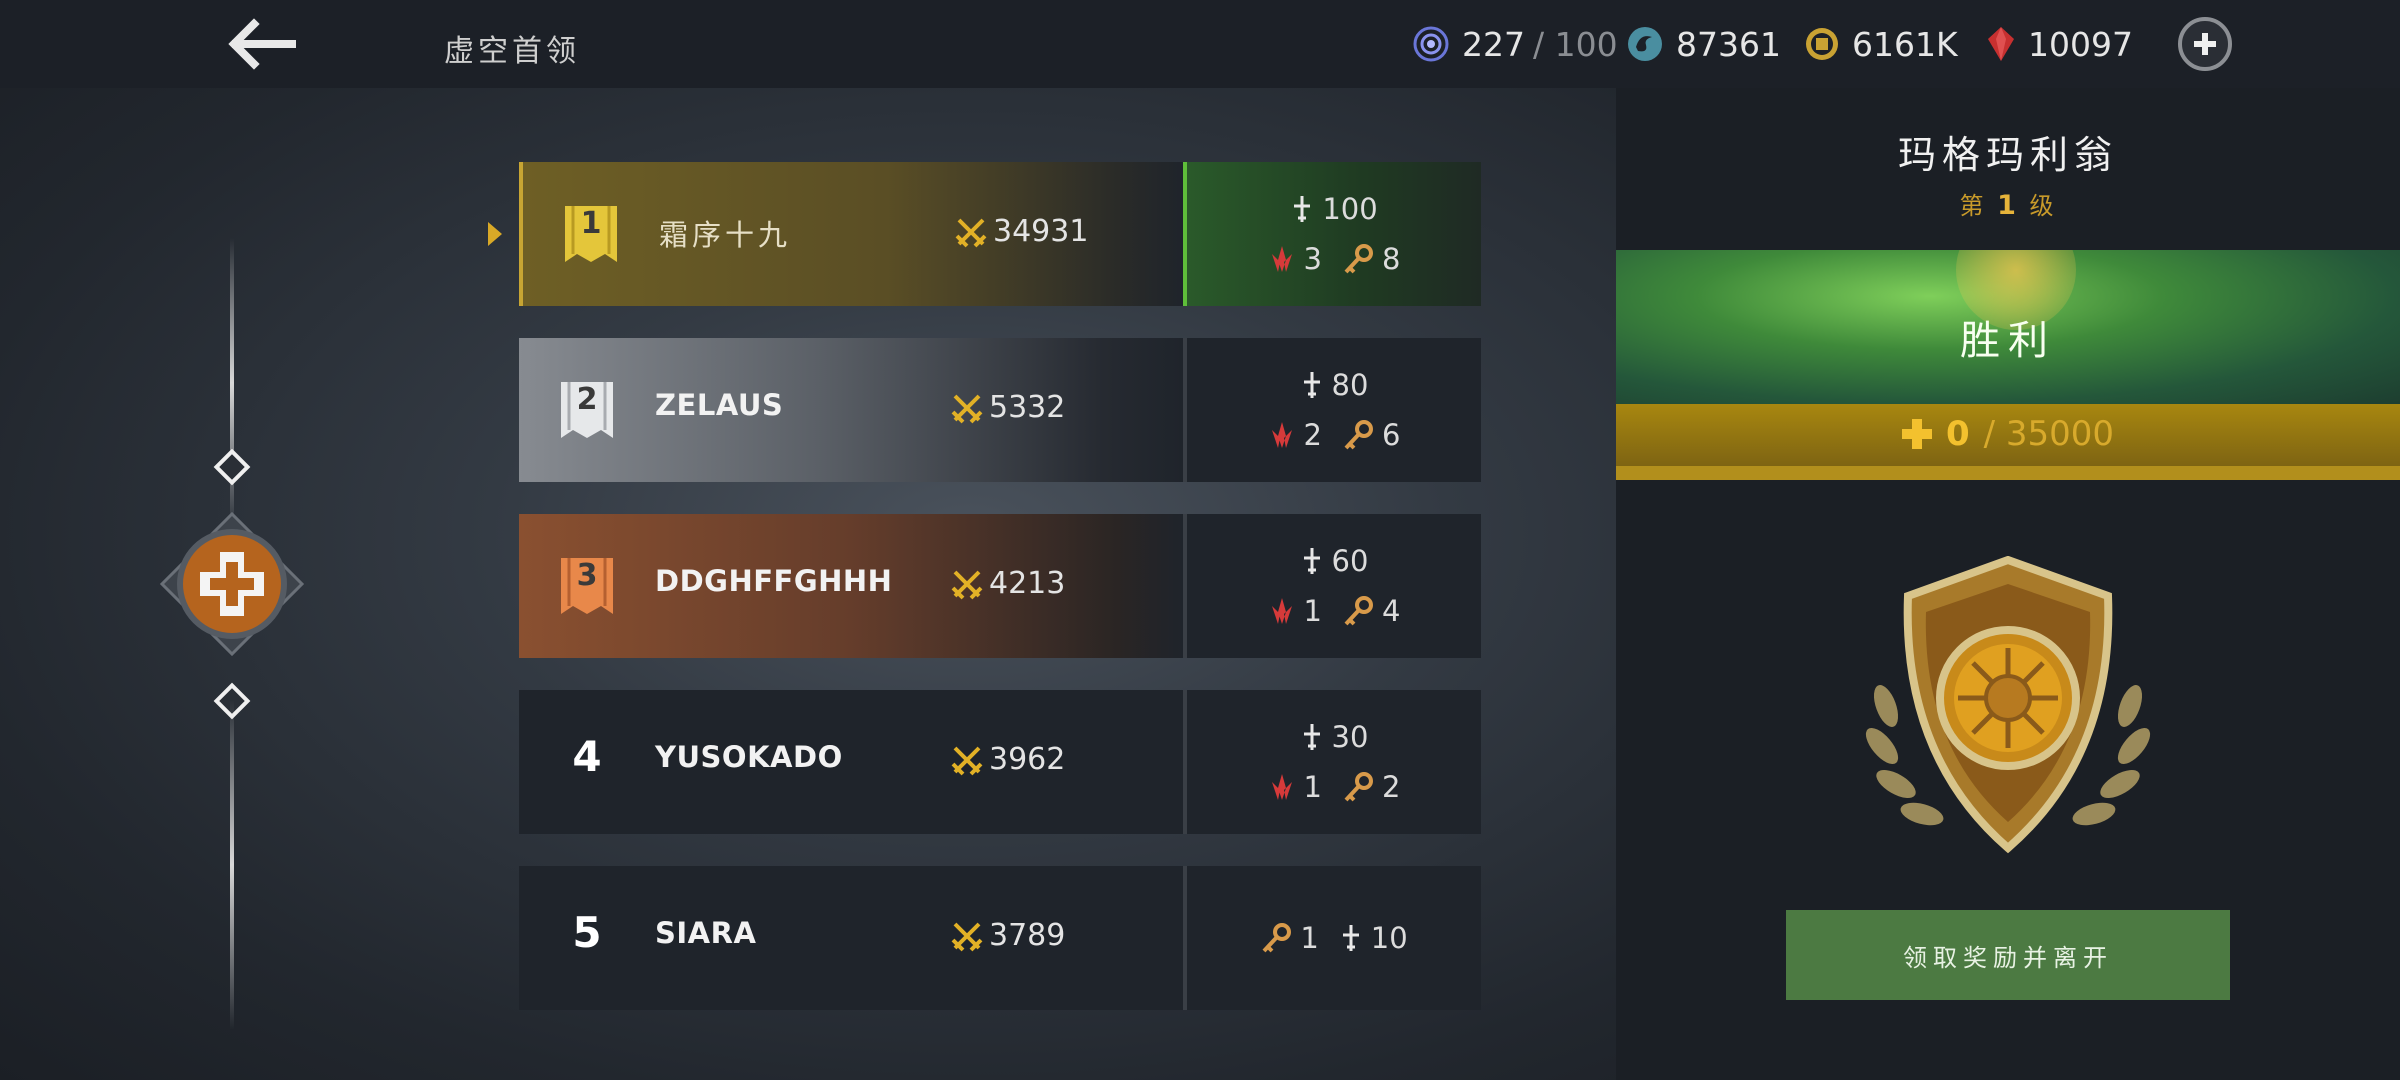 This screenshot has width=2400, height=1080. I want to click on claim-rewards-button: 领取奖励并离开, so click(2008, 955).